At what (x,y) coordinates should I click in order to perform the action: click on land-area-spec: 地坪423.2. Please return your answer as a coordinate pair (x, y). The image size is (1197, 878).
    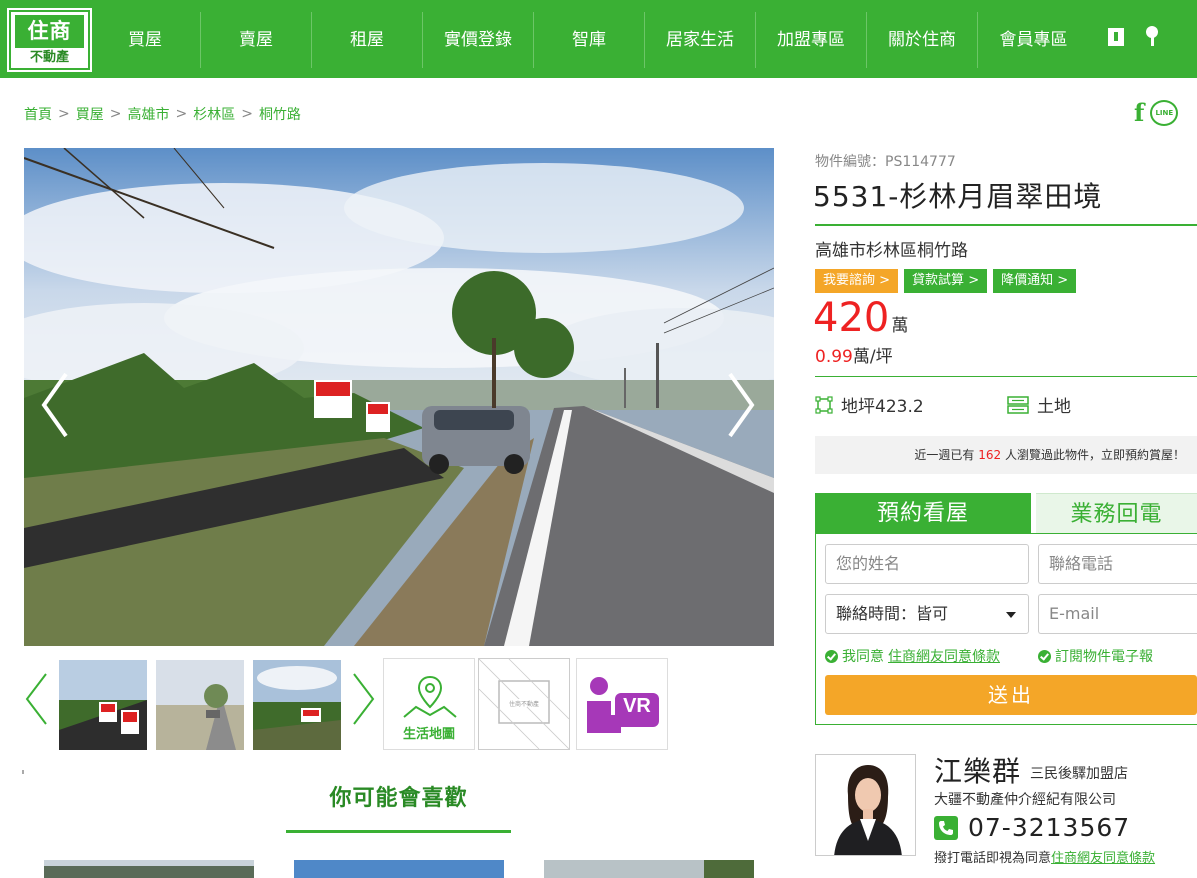
    Looking at the image, I should click on (869, 404).